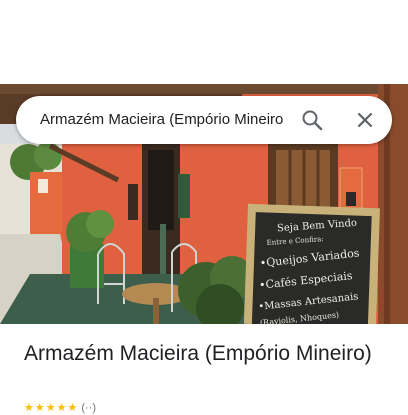 The image size is (408, 415). What do you see at coordinates (167, 120) in the screenshot?
I see `search-input: Armazém Macieira (Empório Mineiro` at bounding box center [167, 120].